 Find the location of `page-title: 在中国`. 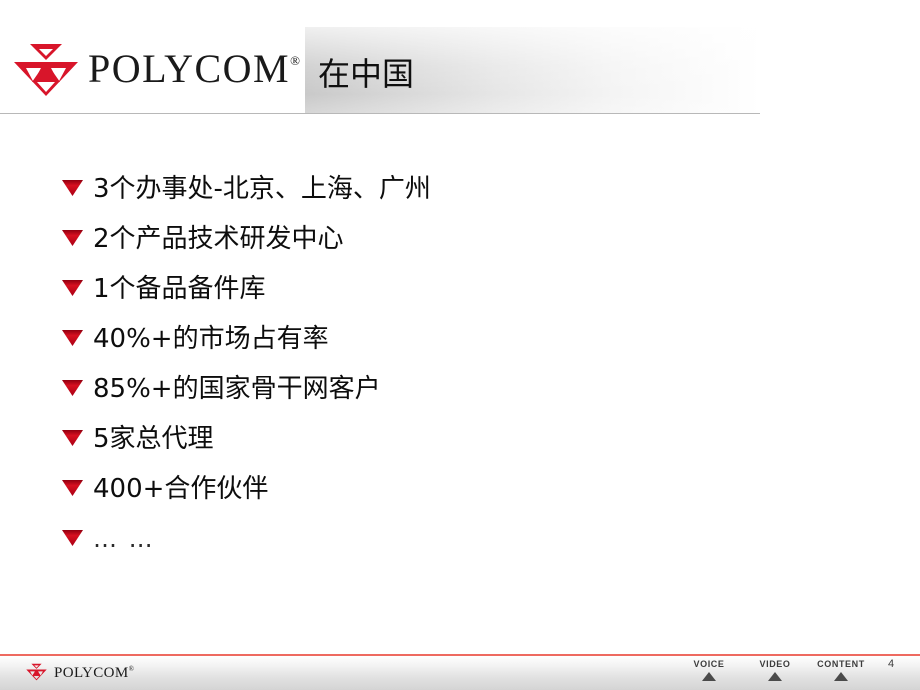

page-title: 在中国 is located at coordinates (366, 74).